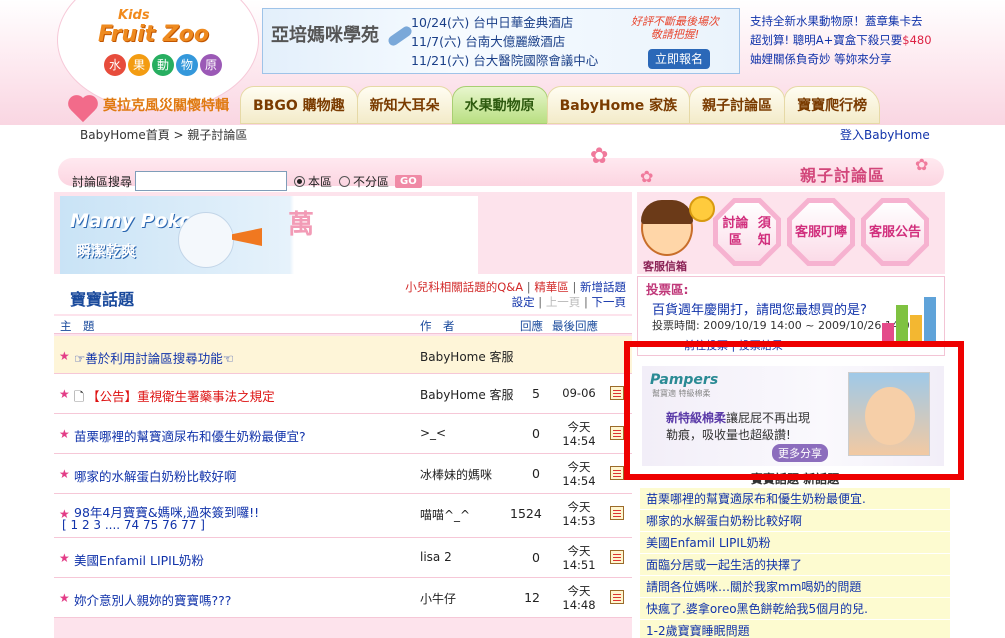  Describe the element at coordinates (131, 221) in the screenshot. I see `mamy-logo: Mamy Poko` at that location.